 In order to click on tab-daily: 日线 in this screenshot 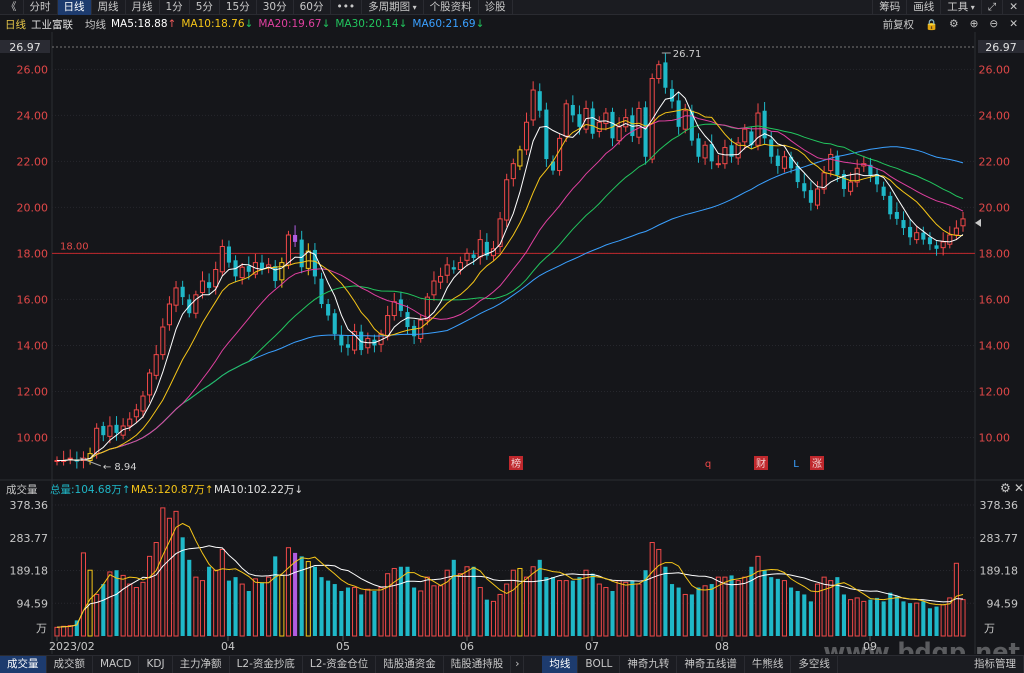, I will do `click(74, 7)`.